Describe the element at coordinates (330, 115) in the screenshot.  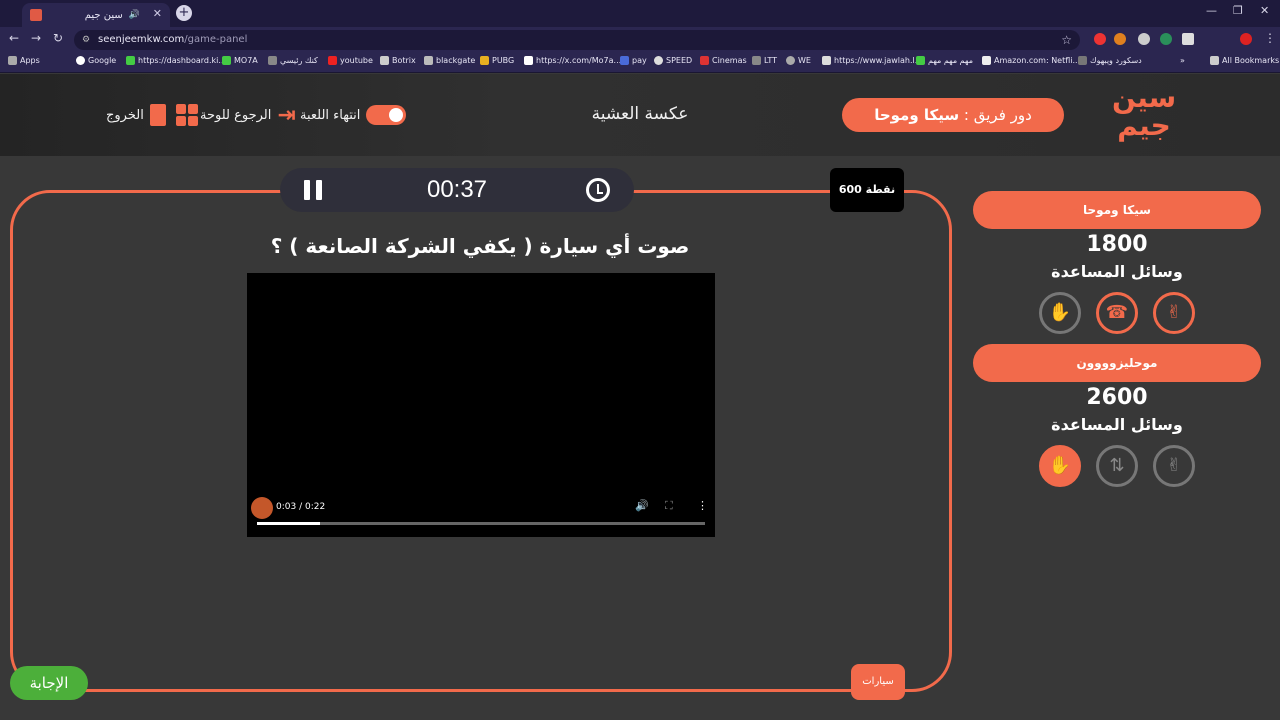
I see `end-game-label: انتهاء اللعبة` at that location.